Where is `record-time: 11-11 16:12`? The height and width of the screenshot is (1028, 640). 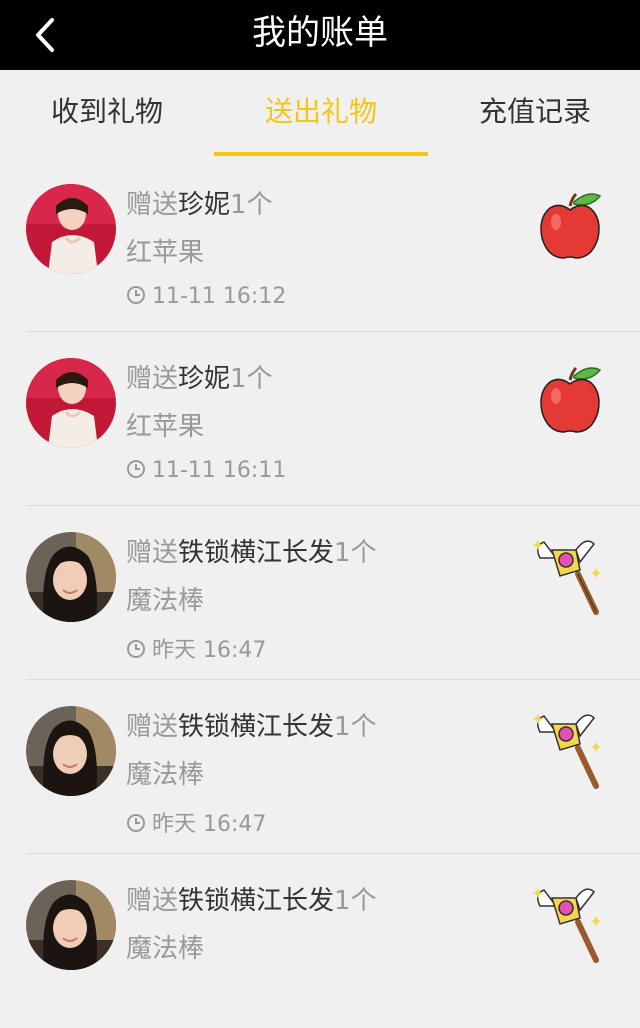
record-time: 11-11 16:12 is located at coordinates (206, 296).